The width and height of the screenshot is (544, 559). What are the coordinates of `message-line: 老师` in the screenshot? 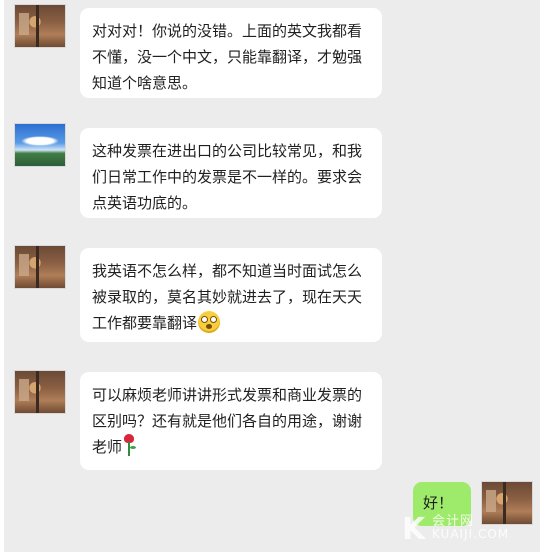 It's located at (107, 447).